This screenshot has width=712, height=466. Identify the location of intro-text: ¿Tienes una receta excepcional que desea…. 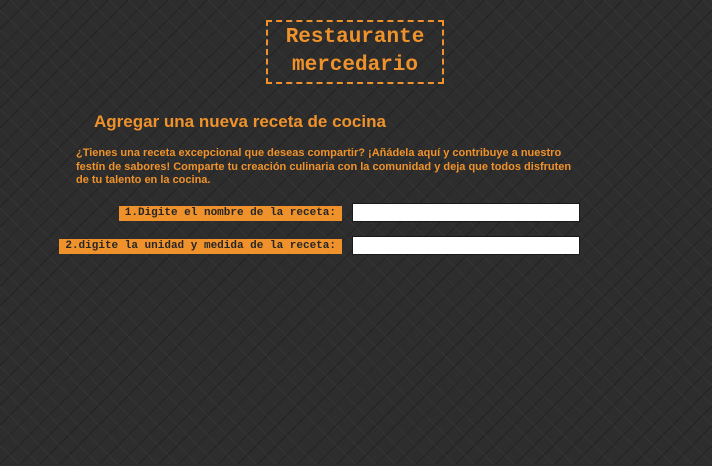
(324, 166).